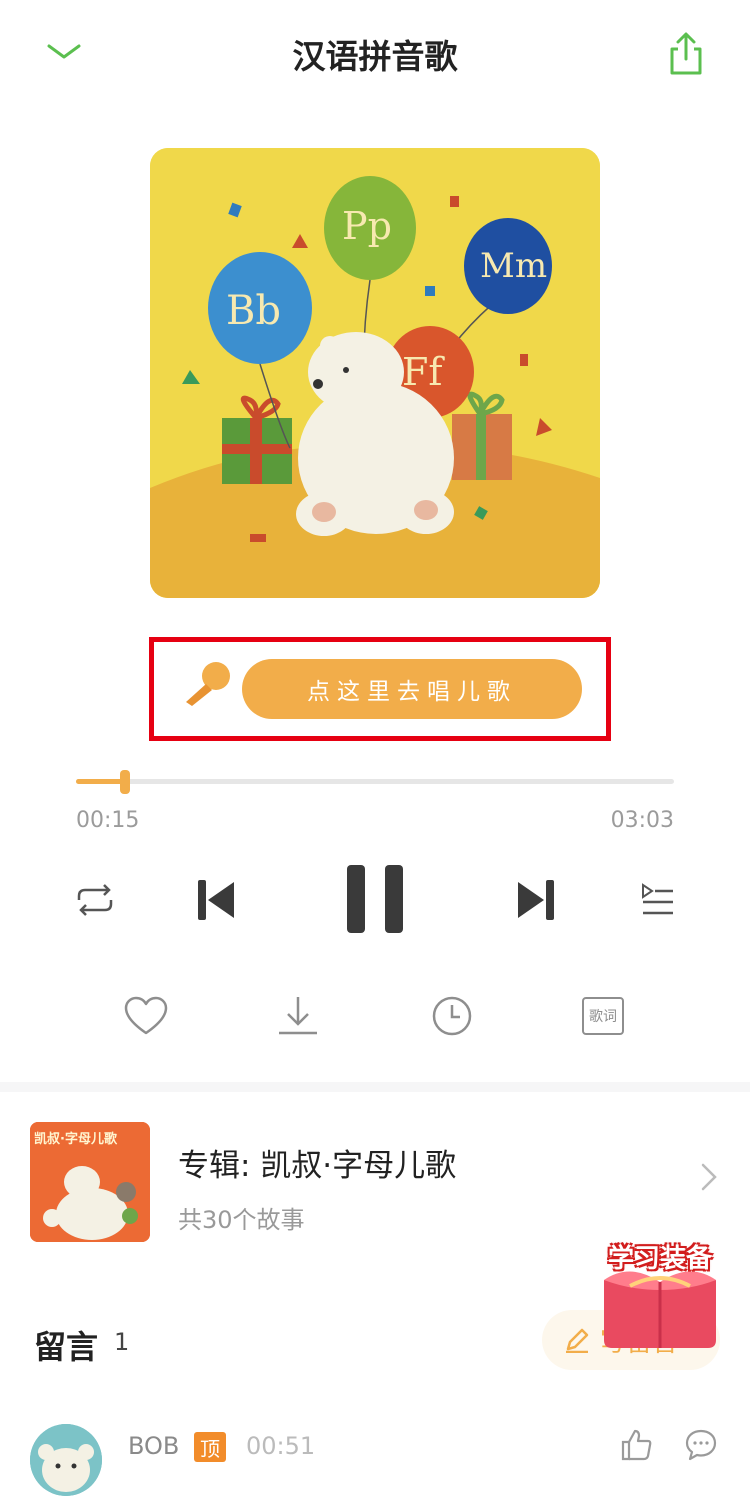 The height and width of the screenshot is (1496, 750). I want to click on comment-bubble-icon, so click(701, 1445).